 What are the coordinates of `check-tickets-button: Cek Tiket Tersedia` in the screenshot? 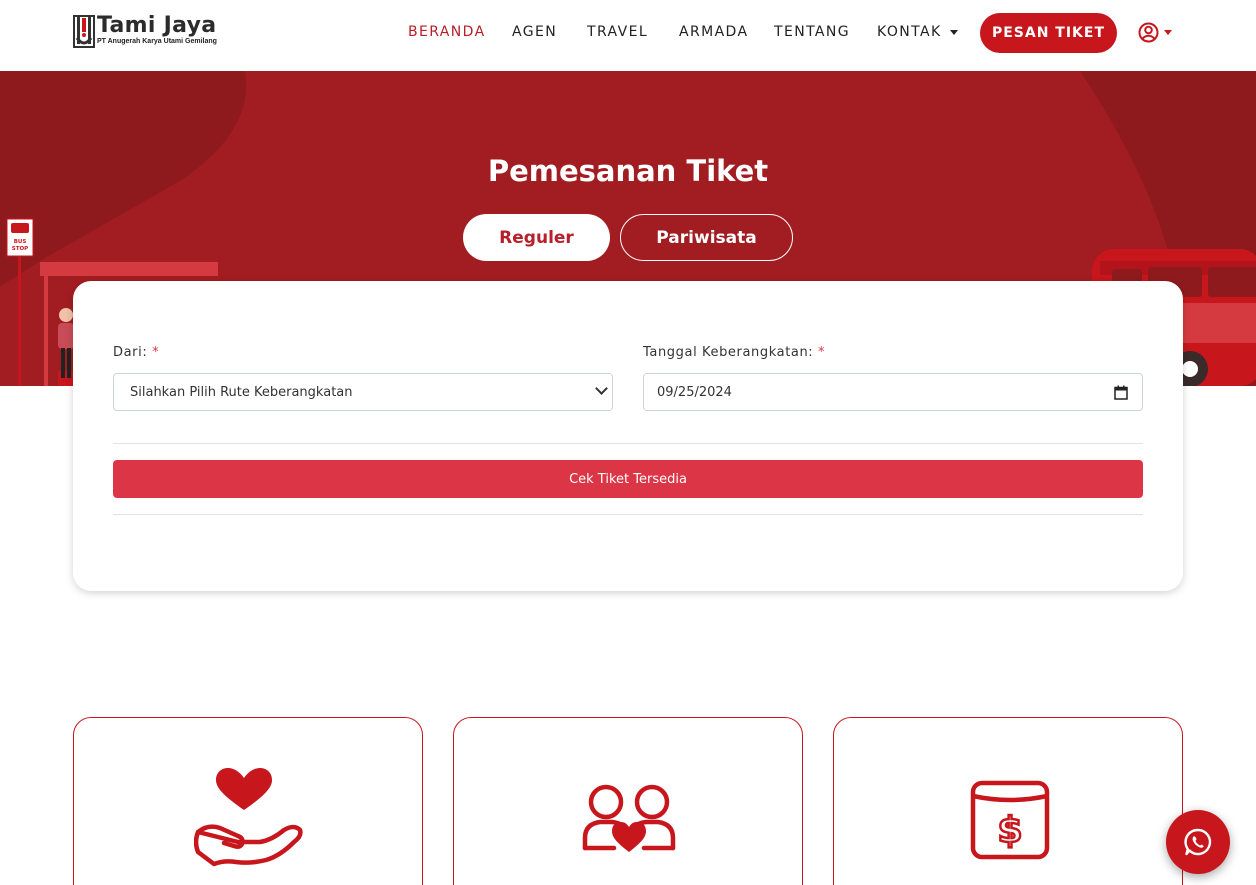 It's located at (628, 479).